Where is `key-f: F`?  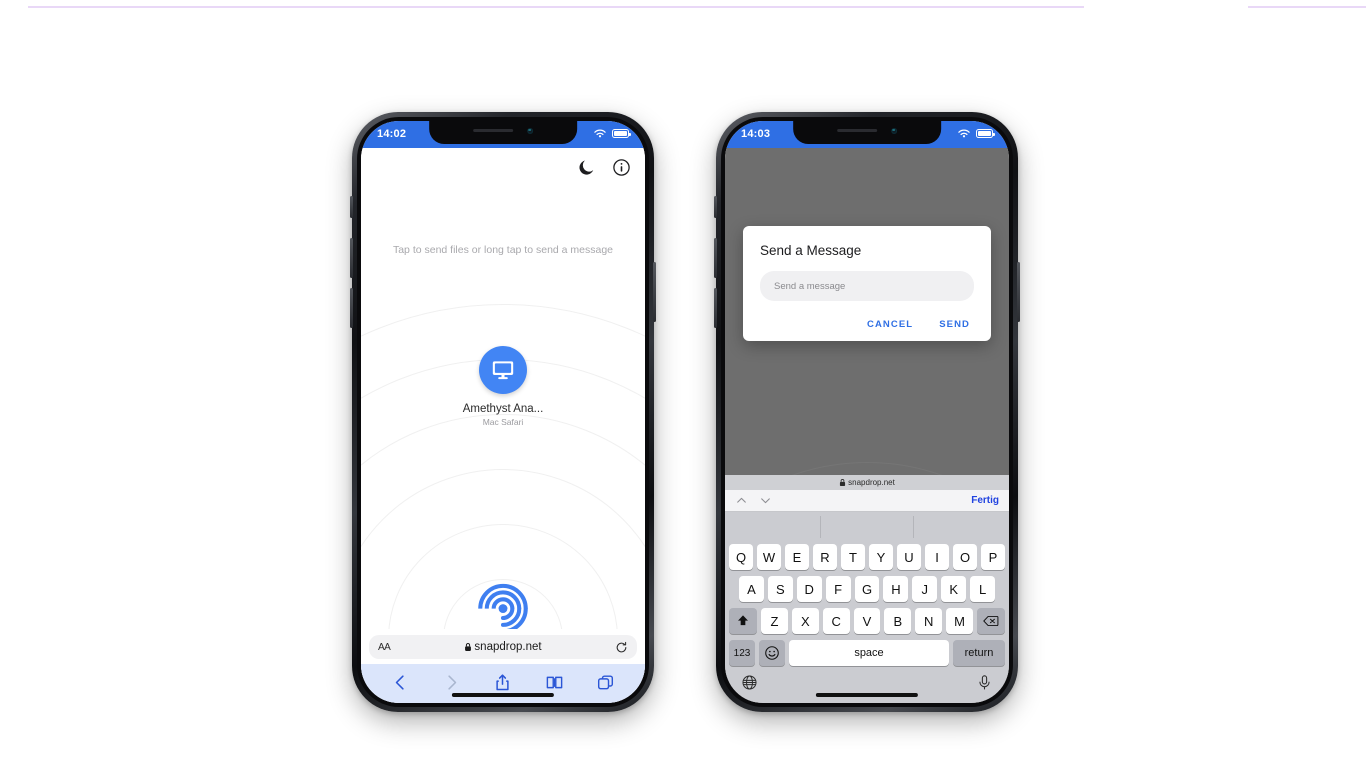 key-f: F is located at coordinates (838, 589).